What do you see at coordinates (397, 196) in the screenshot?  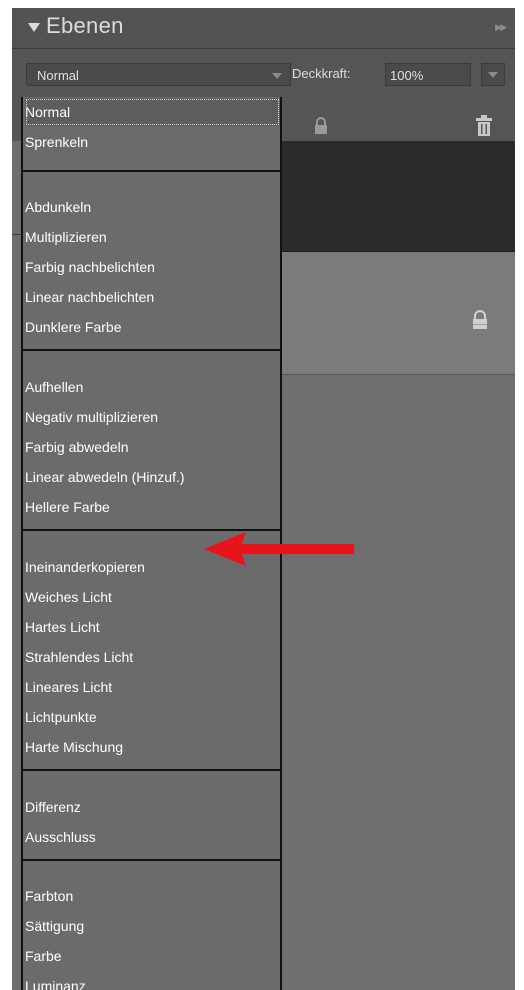 I see `layer-row-top` at bounding box center [397, 196].